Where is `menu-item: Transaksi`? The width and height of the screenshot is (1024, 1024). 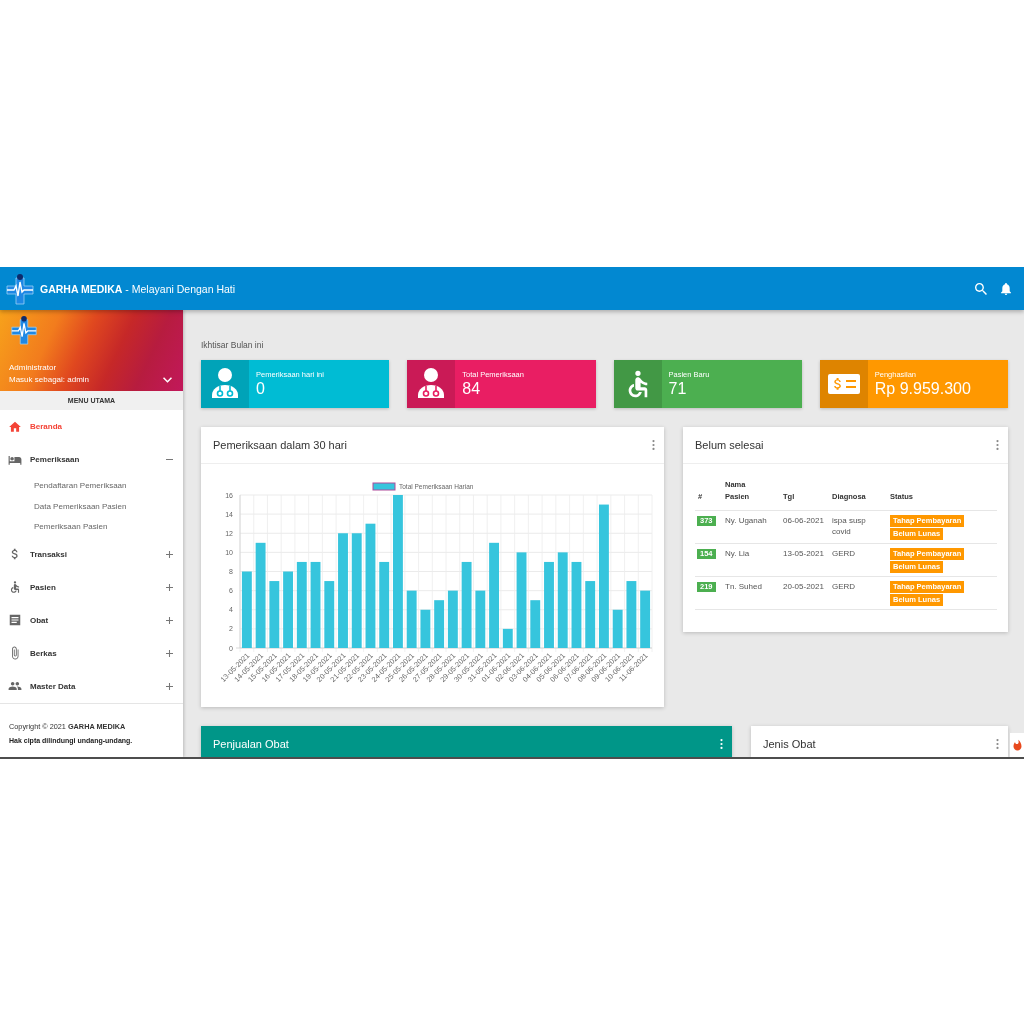 menu-item: Transaksi is located at coordinates (91, 554).